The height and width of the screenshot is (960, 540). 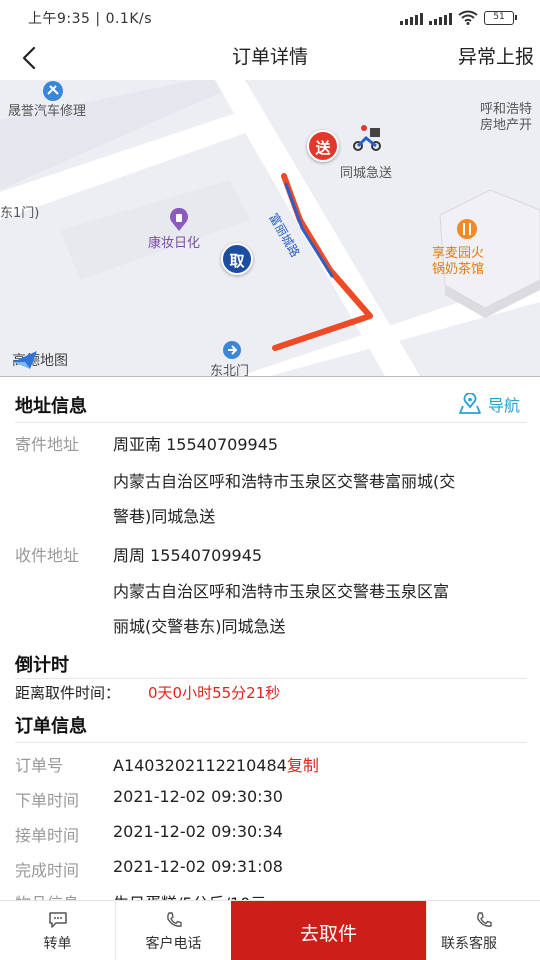 I want to click on cellular-signal-icon, so click(x=411, y=18).